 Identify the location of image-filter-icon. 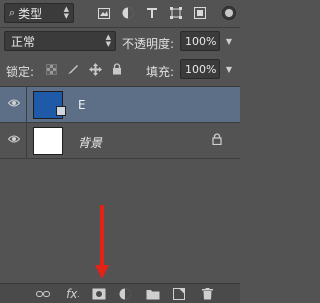
(104, 13).